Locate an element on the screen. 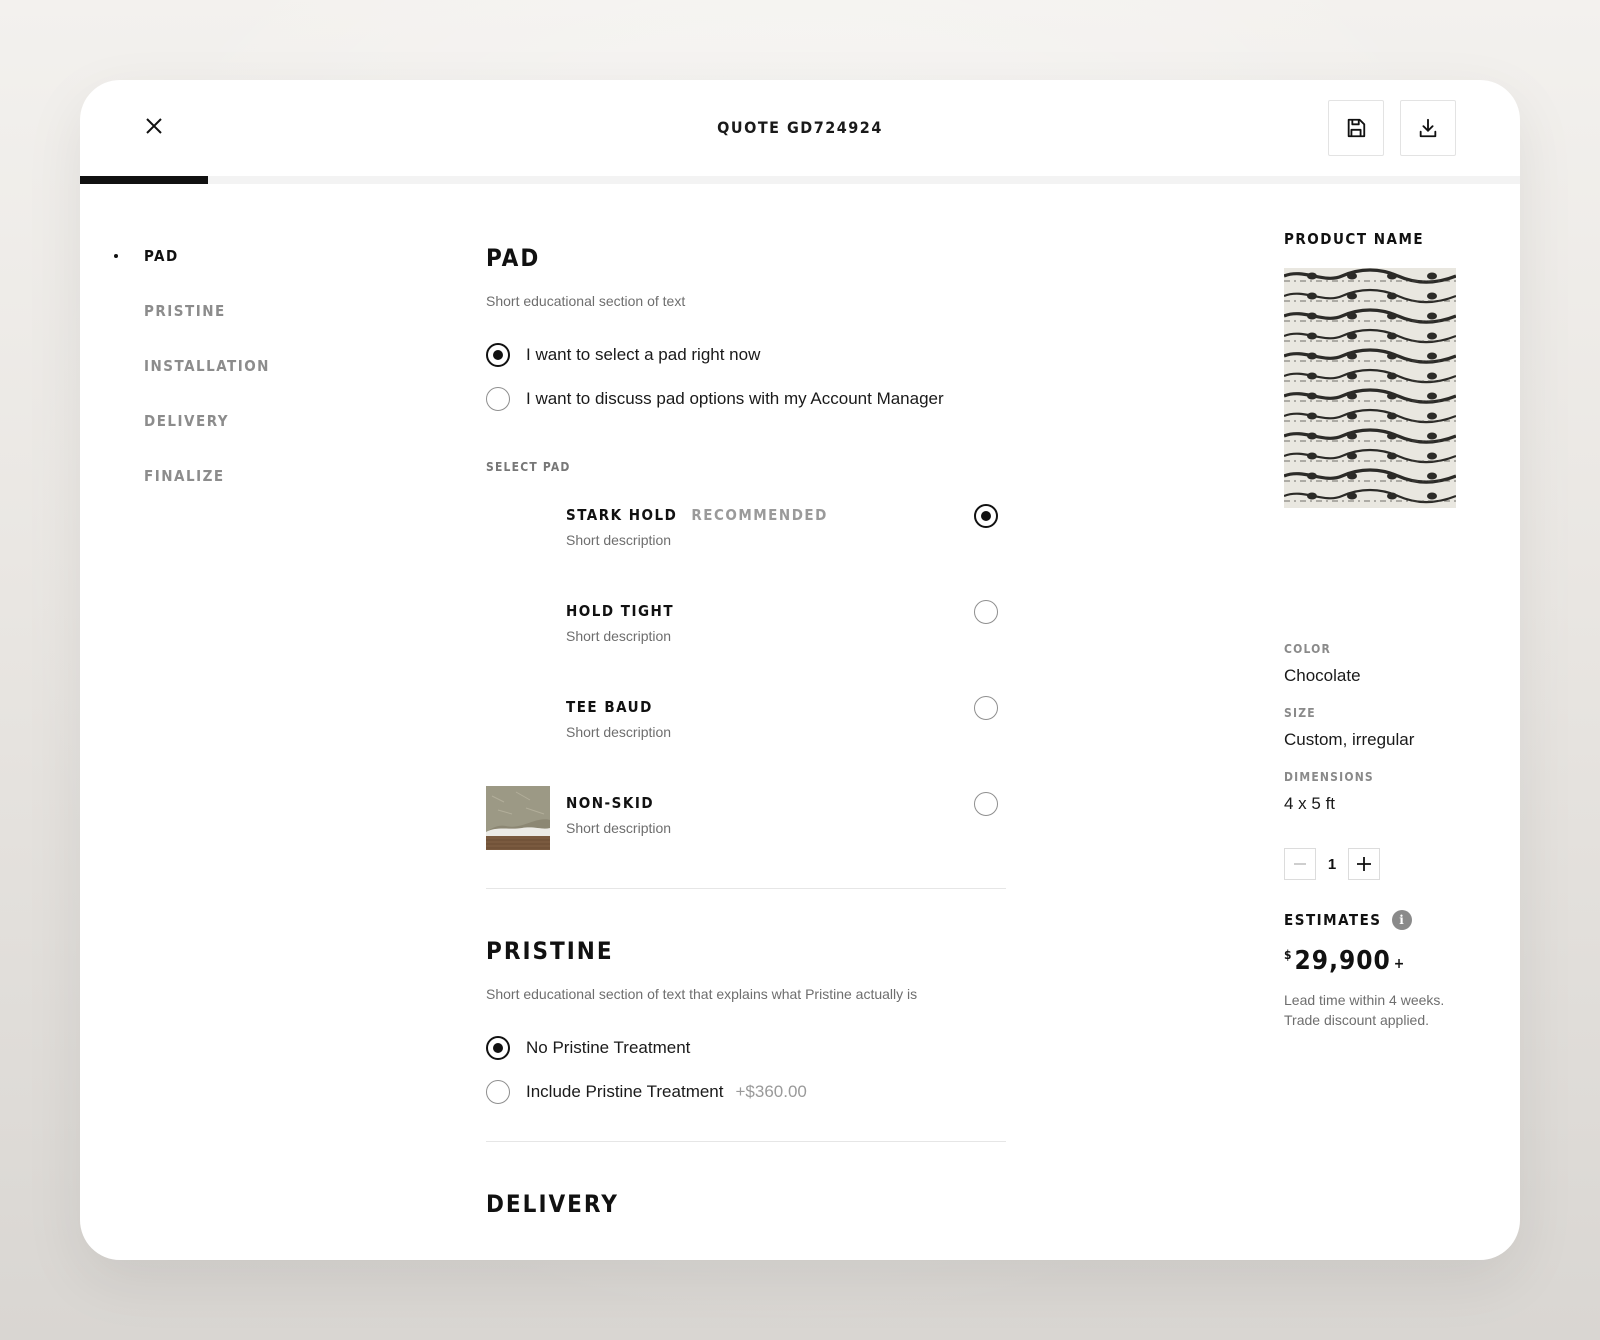 The height and width of the screenshot is (1340, 1600). progress-bar is located at coordinates (800, 180).